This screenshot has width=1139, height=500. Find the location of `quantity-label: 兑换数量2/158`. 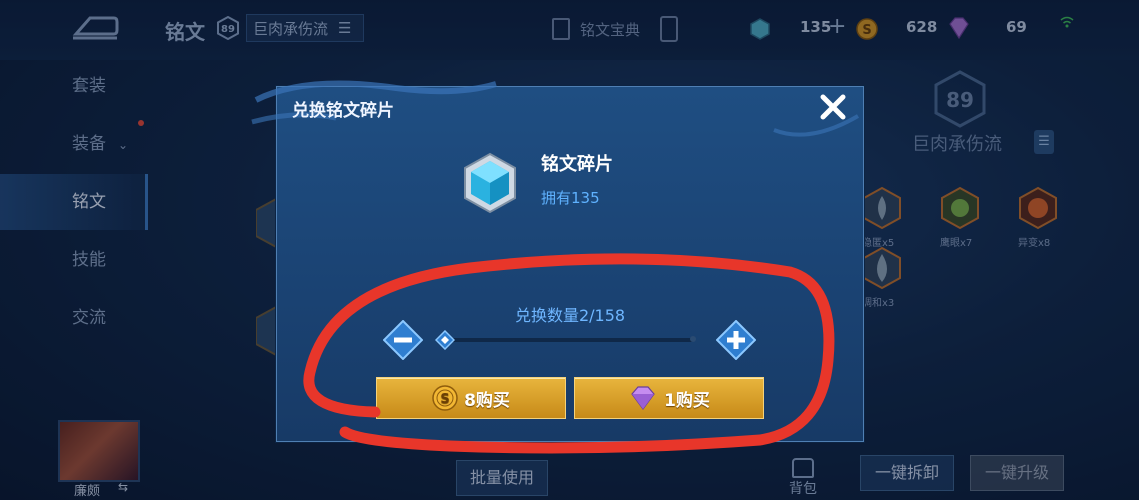

quantity-label: 兑换数量2/158 is located at coordinates (570, 315).